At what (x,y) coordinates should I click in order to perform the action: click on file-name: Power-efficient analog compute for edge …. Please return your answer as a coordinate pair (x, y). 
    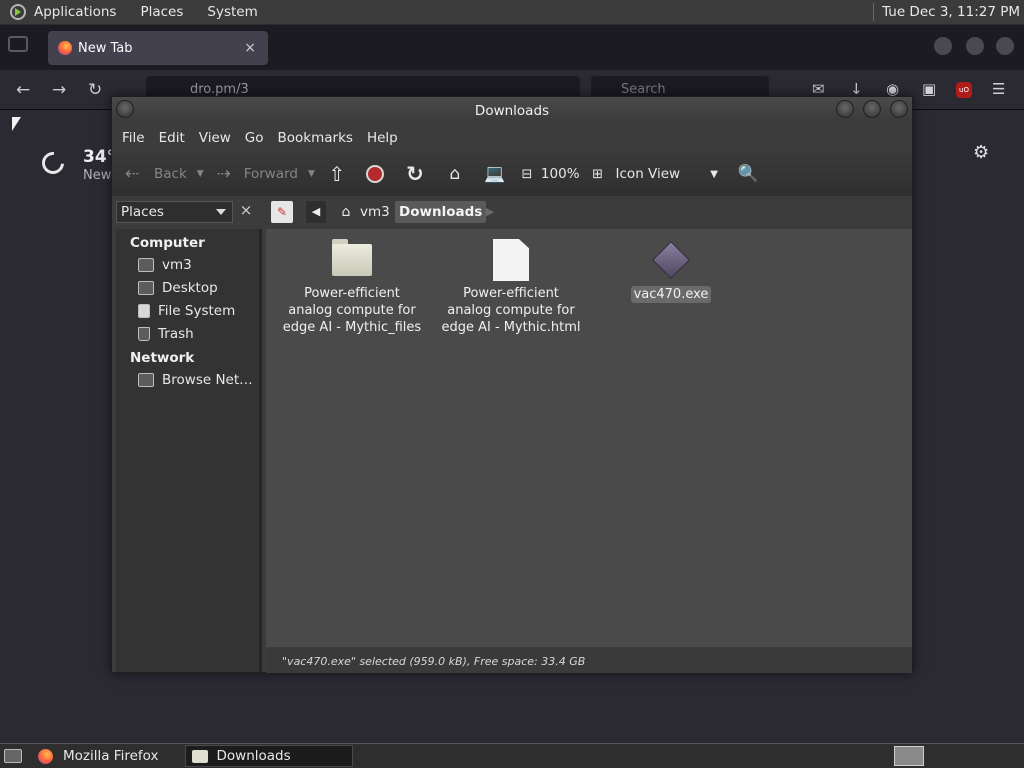
    Looking at the image, I should click on (511, 310).